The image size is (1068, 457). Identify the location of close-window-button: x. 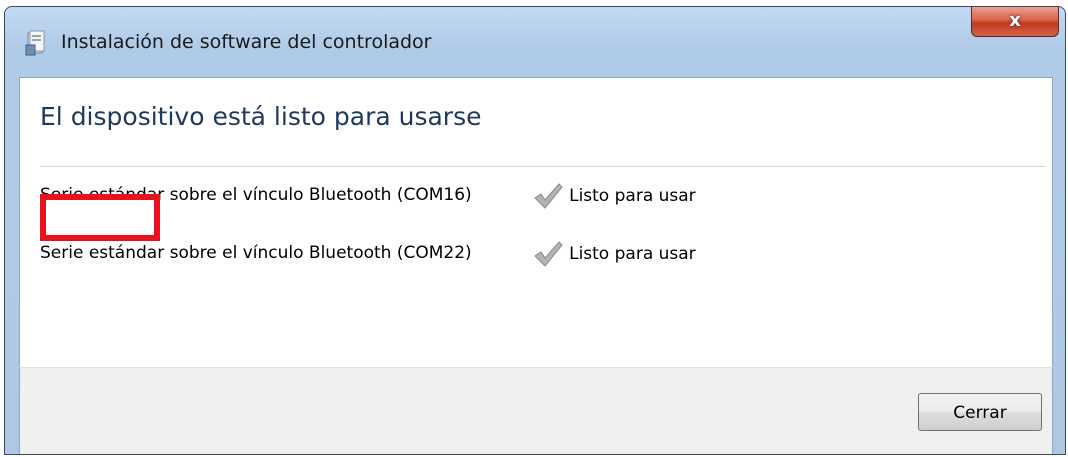
(1015, 22).